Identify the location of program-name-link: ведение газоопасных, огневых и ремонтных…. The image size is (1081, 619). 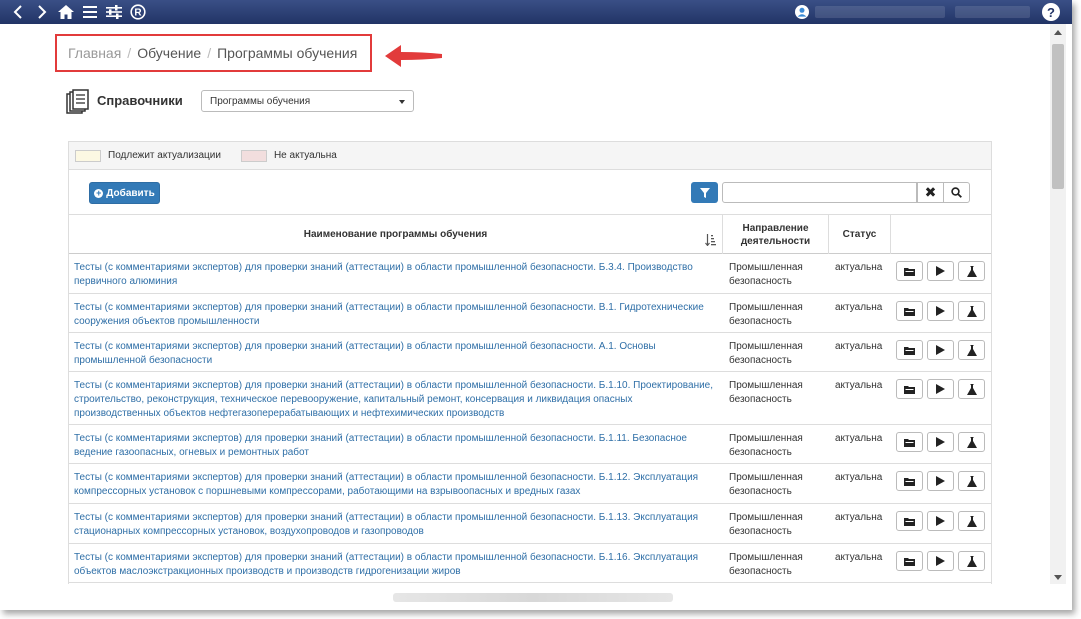
(191, 452).